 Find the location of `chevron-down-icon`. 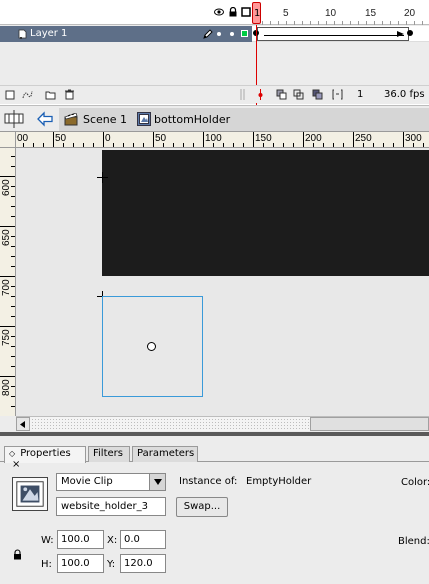

chevron-down-icon is located at coordinates (158, 482).